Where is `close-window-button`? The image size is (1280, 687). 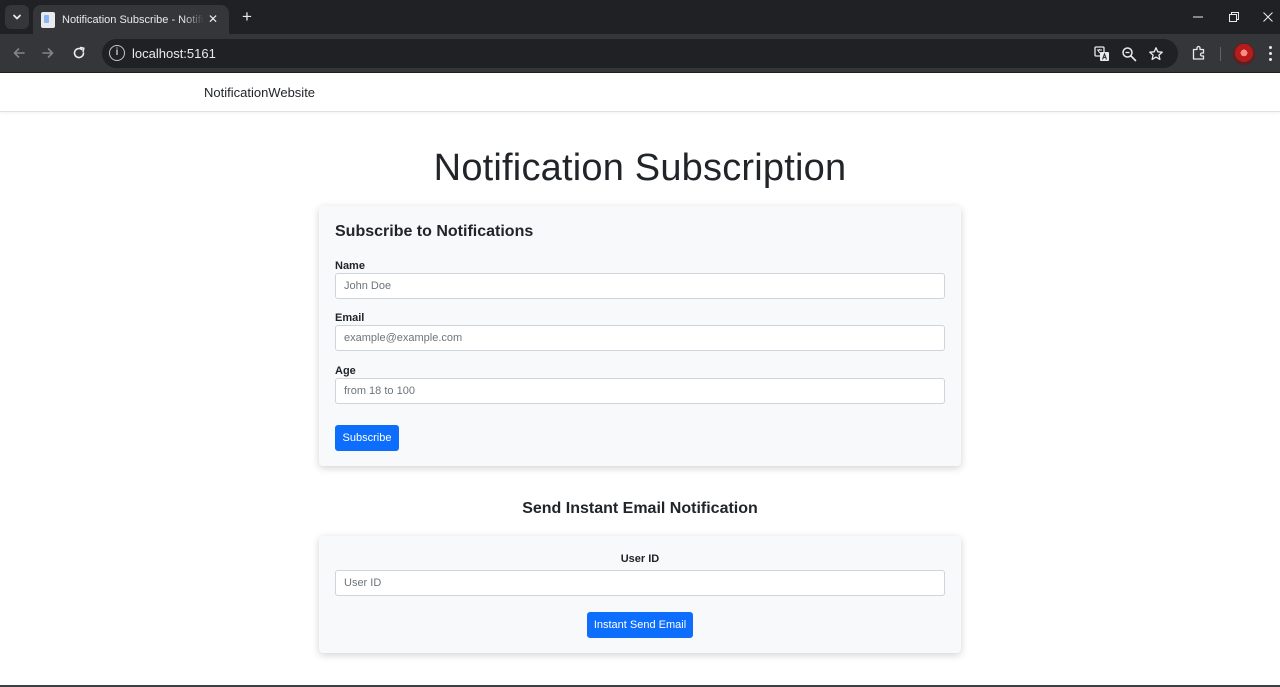 close-window-button is located at coordinates (1268, 17).